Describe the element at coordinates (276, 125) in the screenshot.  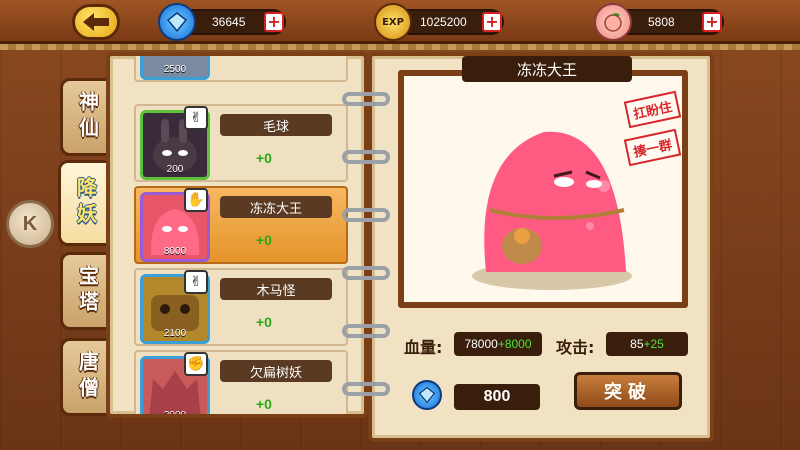
I see `monster-name: 毛球` at that location.